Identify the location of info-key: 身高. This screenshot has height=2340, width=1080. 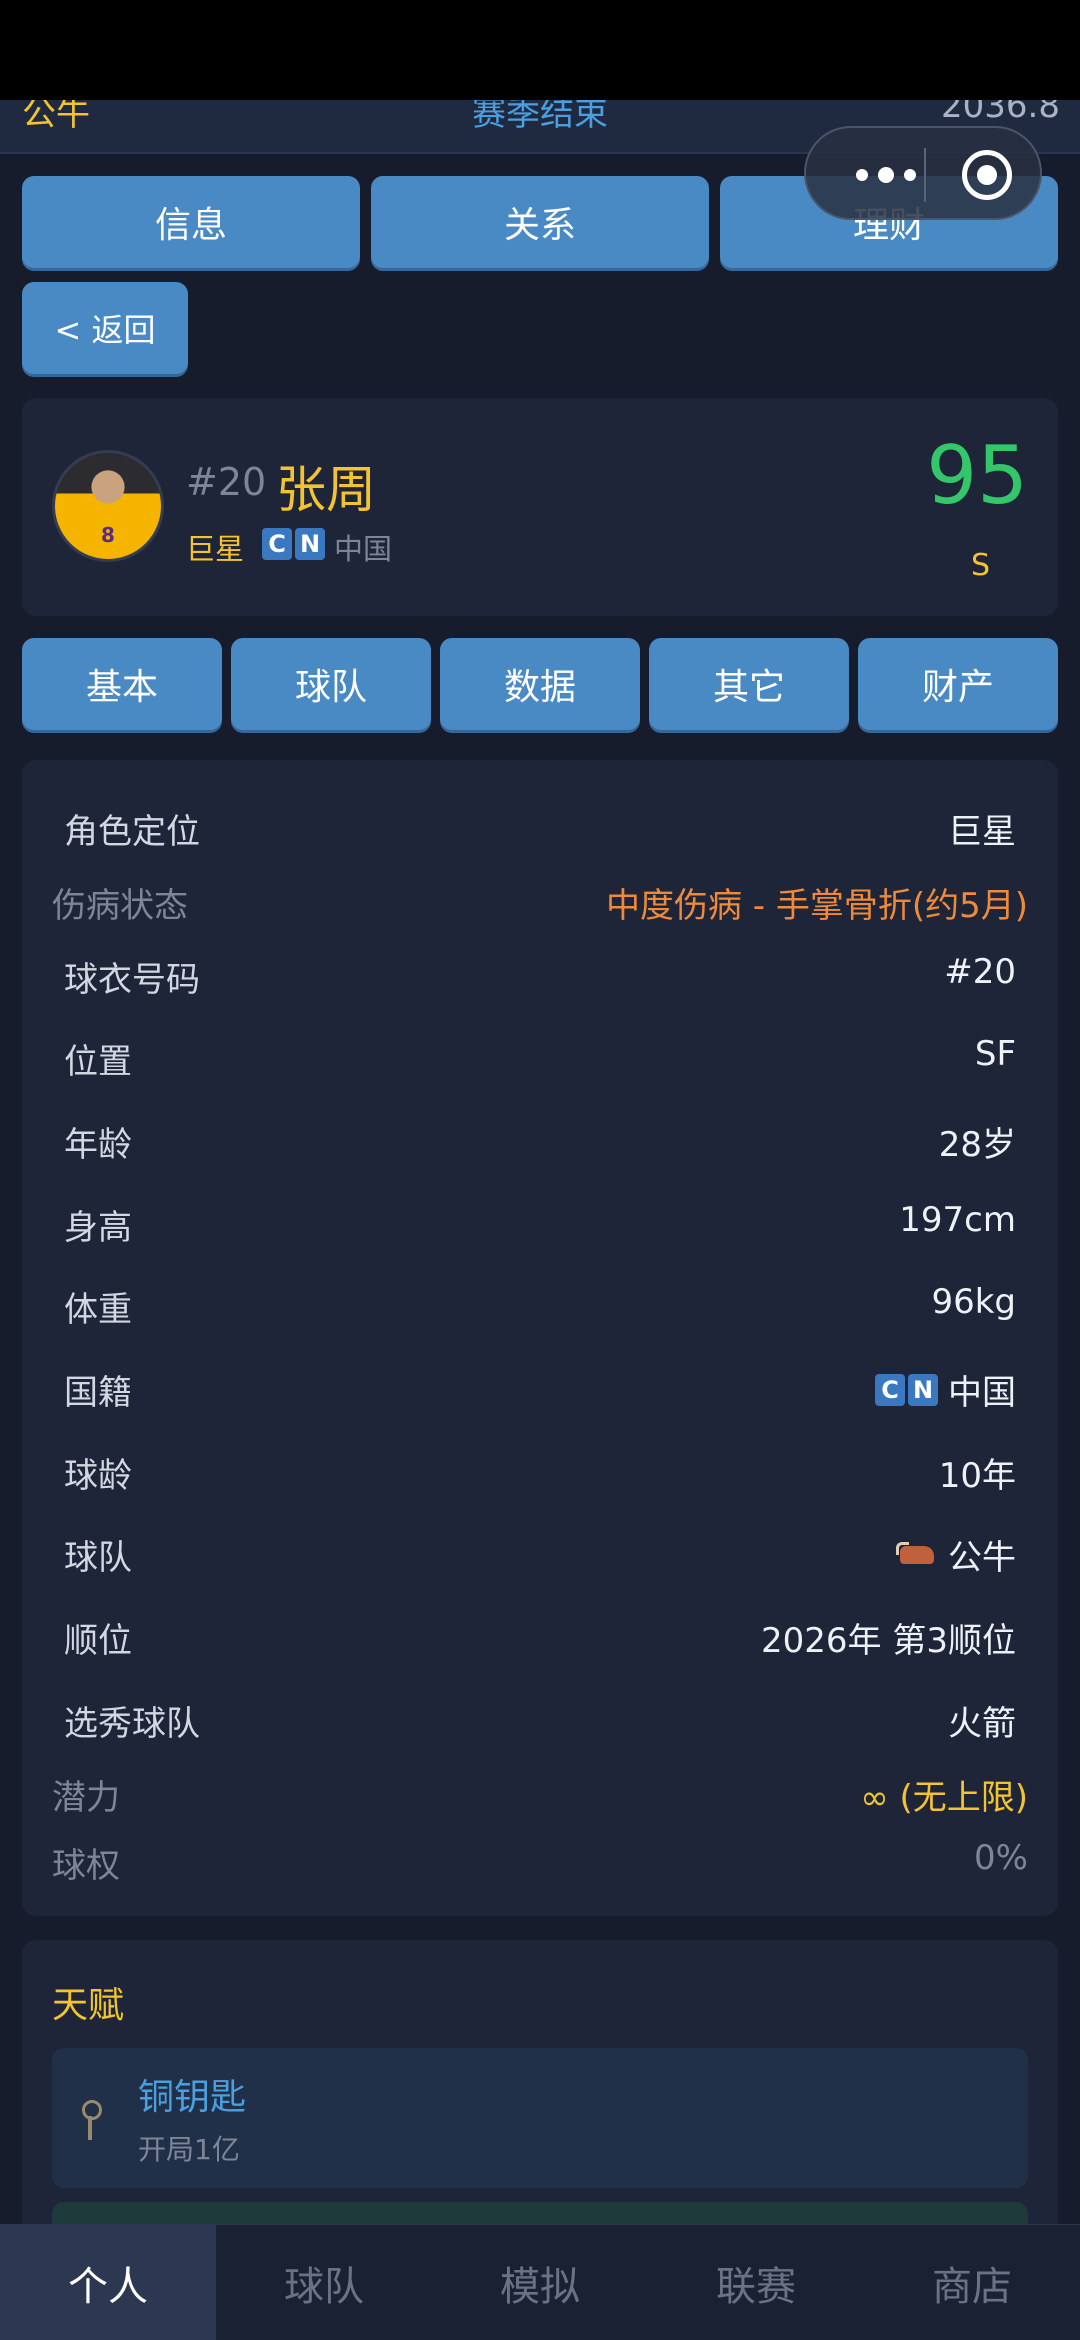
(98, 1228).